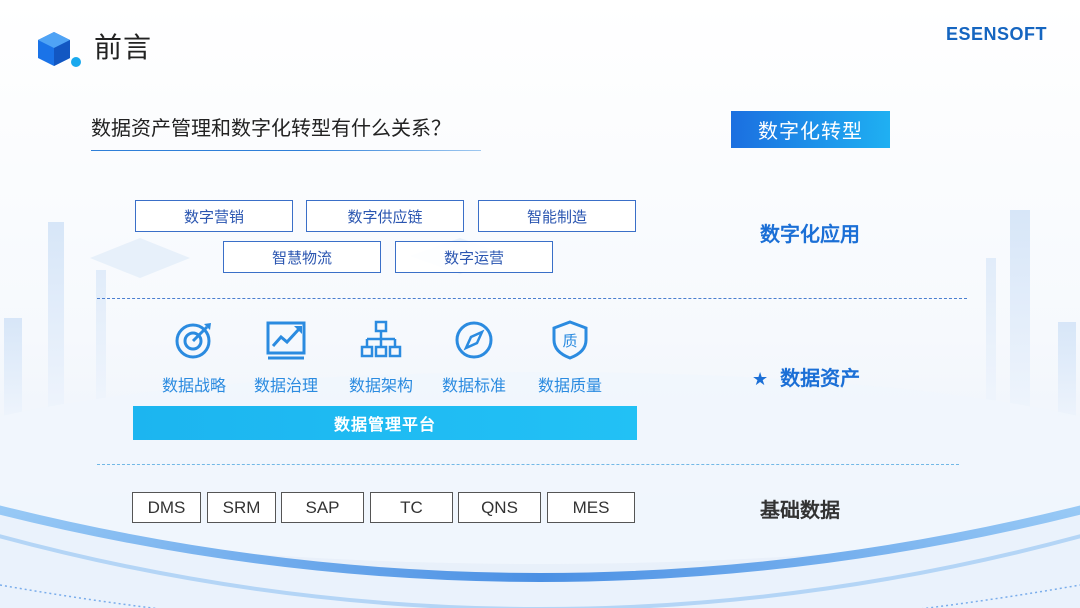 Image resolution: width=1080 pixels, height=608 pixels. I want to click on asset-label-standards: 数据标准, so click(473, 385).